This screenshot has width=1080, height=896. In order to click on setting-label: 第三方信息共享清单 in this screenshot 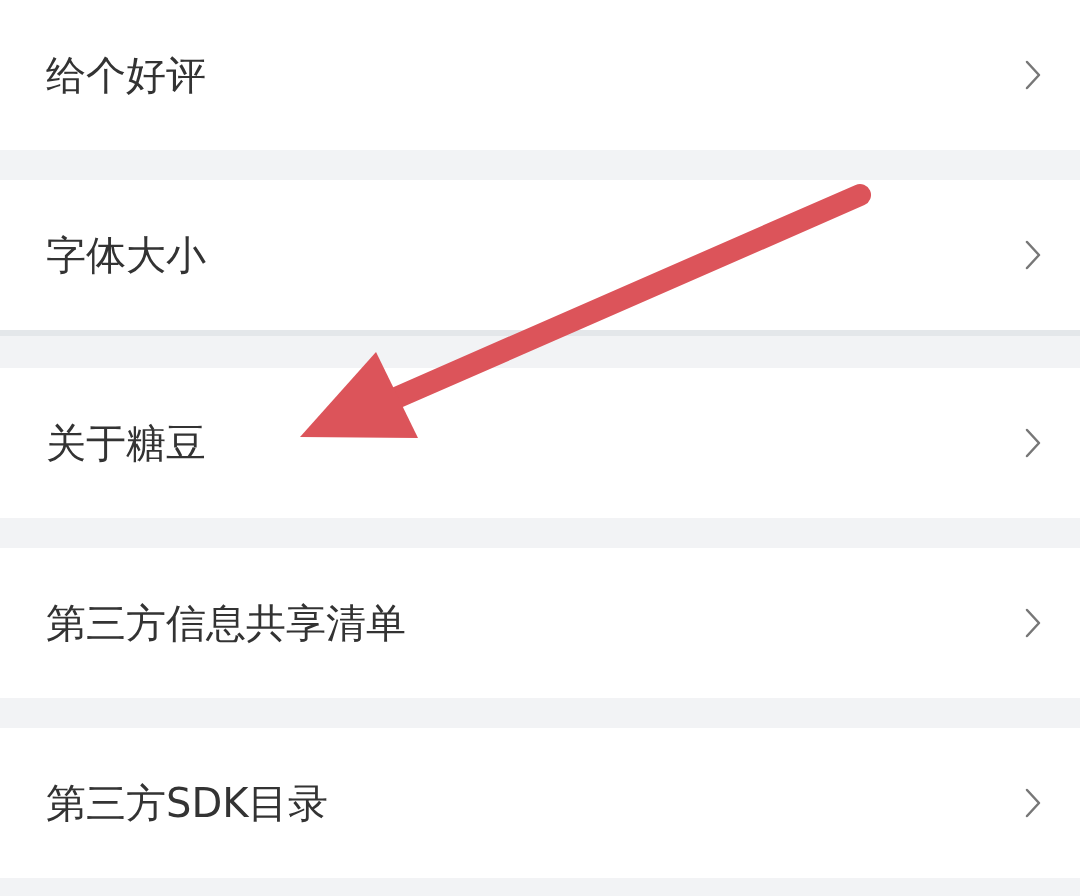, I will do `click(226, 623)`.